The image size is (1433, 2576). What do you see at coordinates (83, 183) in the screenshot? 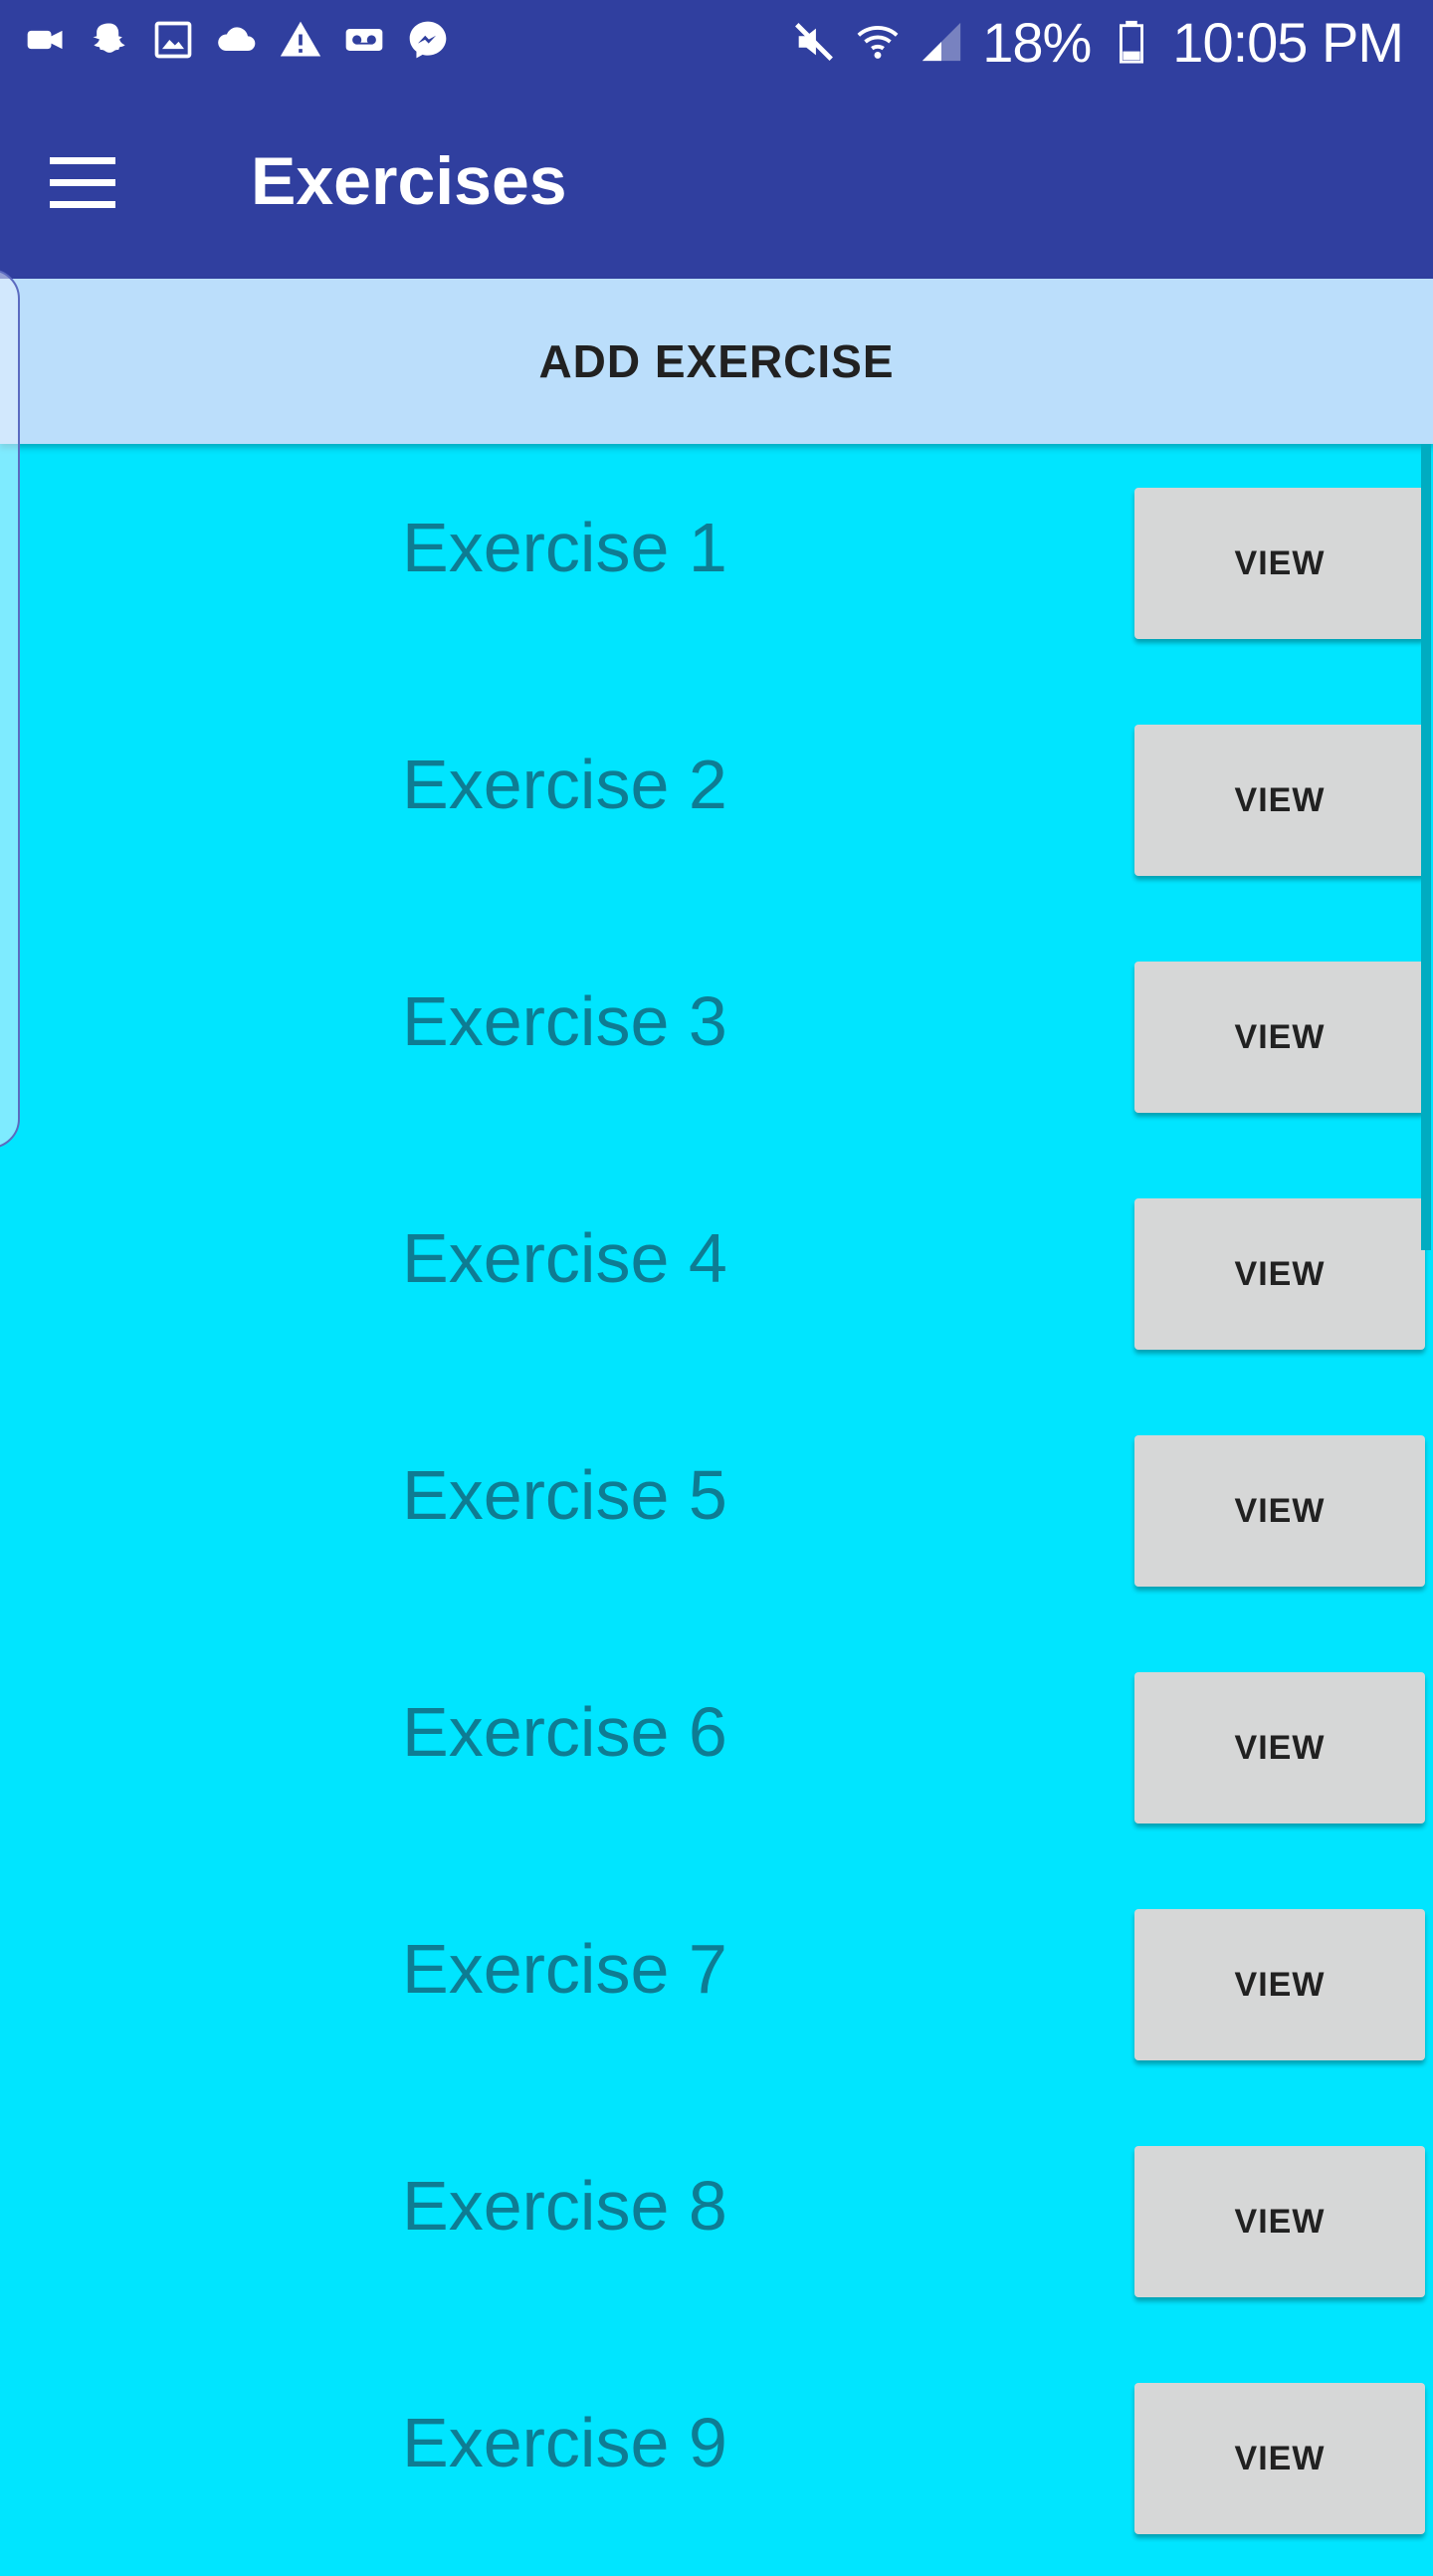
I see `hamburger-menu-icon` at bounding box center [83, 183].